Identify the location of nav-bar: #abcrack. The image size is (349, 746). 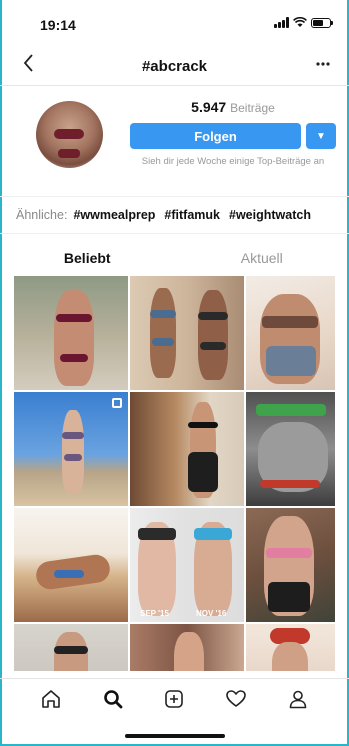
(174, 66).